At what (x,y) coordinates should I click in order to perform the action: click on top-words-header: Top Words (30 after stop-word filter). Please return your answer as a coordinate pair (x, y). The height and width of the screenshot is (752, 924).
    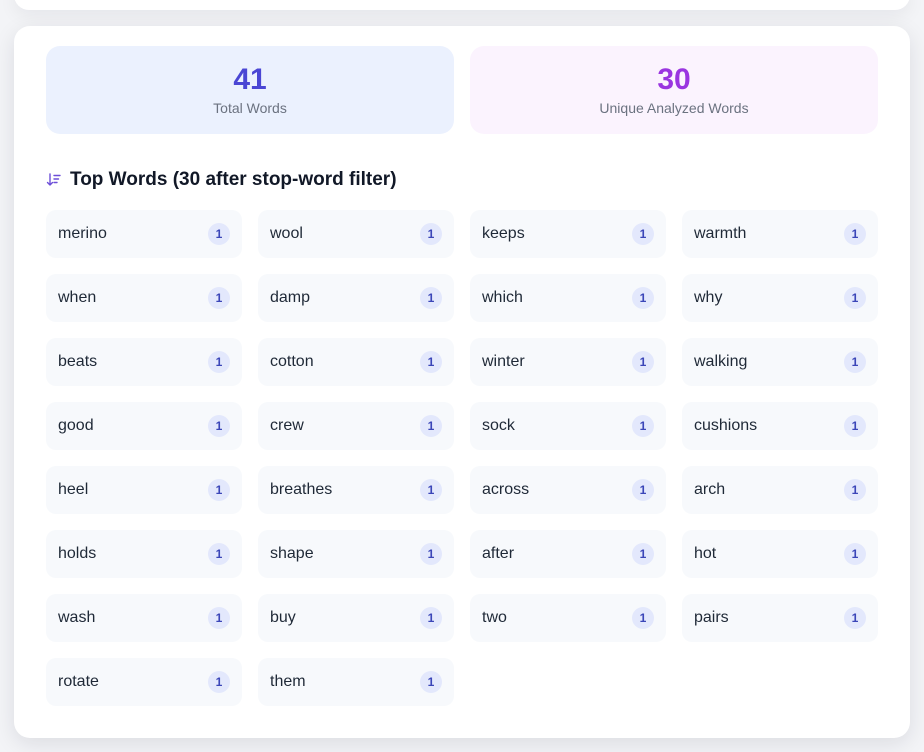
    Looking at the image, I should click on (221, 180).